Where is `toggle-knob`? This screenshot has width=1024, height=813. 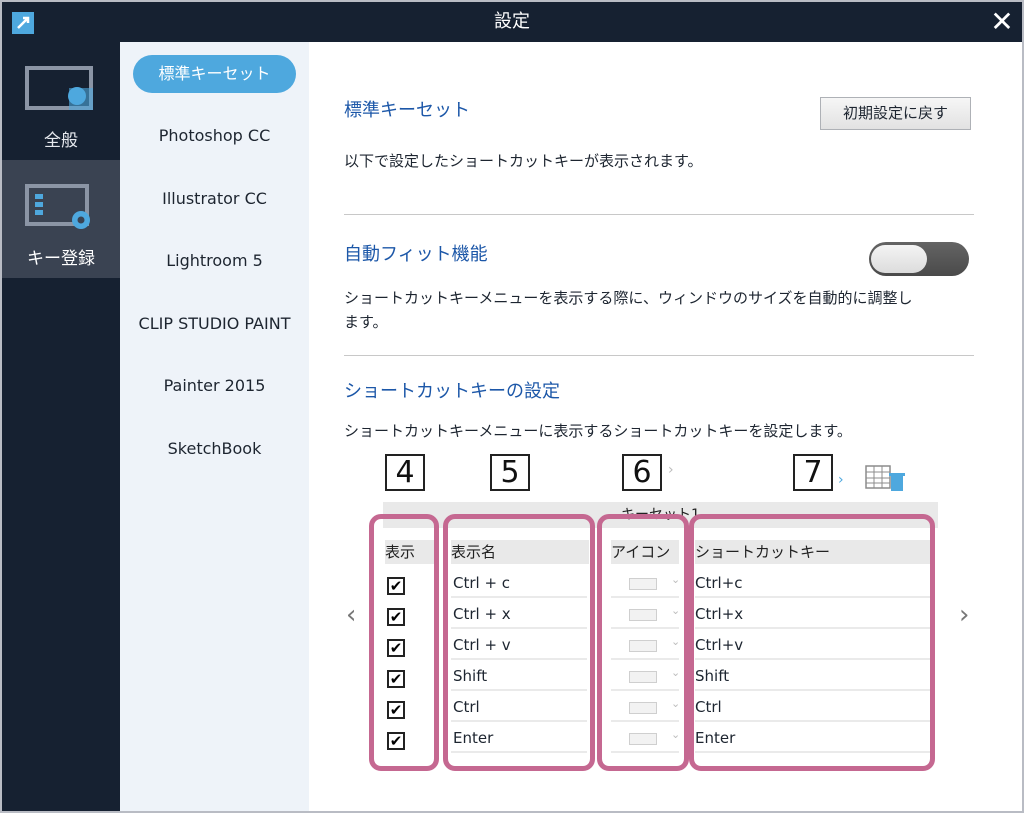
toggle-knob is located at coordinates (899, 259).